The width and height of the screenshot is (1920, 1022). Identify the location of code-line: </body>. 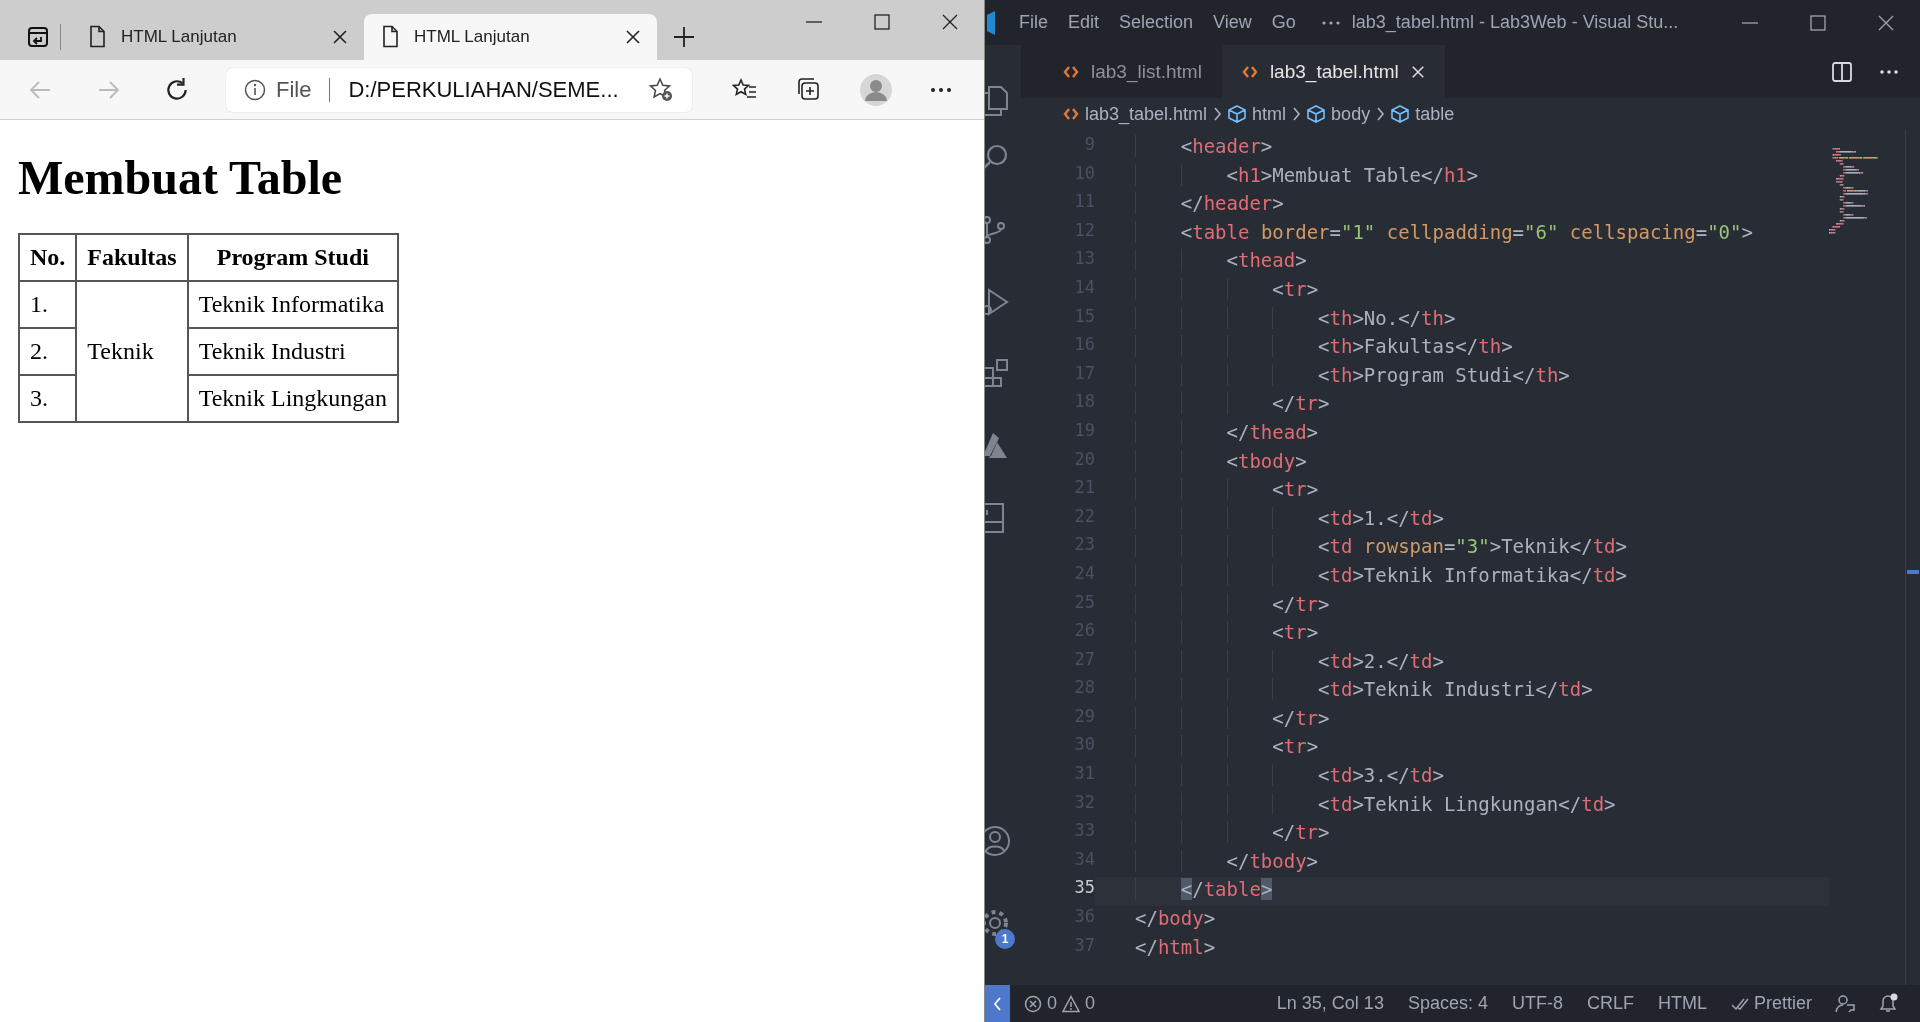
(1175, 918).